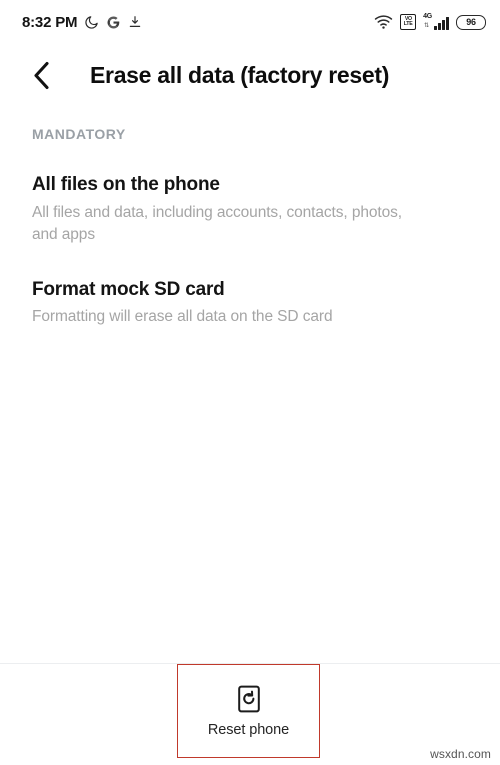 The width and height of the screenshot is (500, 765). I want to click on back-button, so click(41, 75).